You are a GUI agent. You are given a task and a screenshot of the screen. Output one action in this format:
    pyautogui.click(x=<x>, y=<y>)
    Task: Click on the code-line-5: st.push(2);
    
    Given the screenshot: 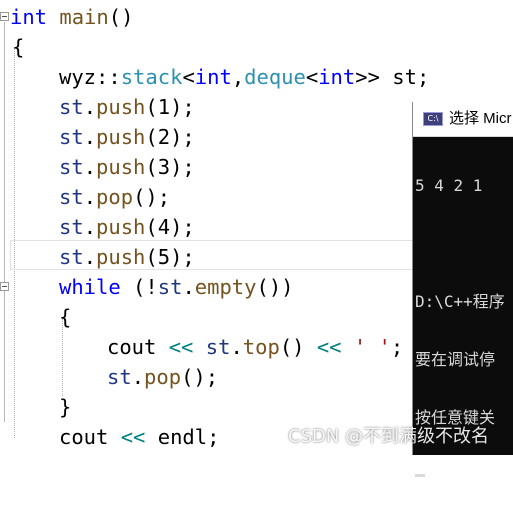 What is the action you would take?
    pyautogui.click(x=127, y=137)
    